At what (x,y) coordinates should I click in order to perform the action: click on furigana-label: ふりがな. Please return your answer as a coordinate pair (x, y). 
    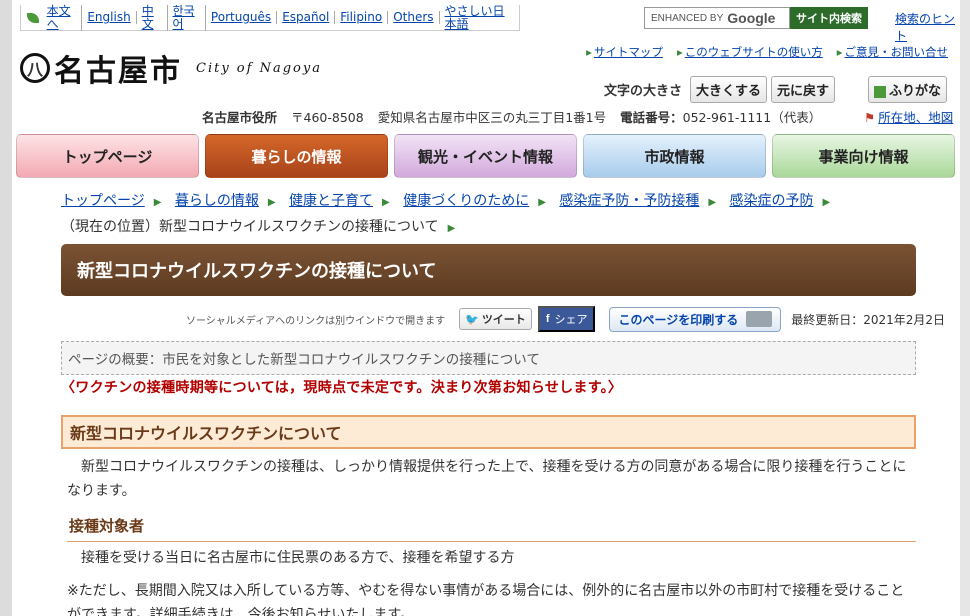
    Looking at the image, I should click on (915, 90).